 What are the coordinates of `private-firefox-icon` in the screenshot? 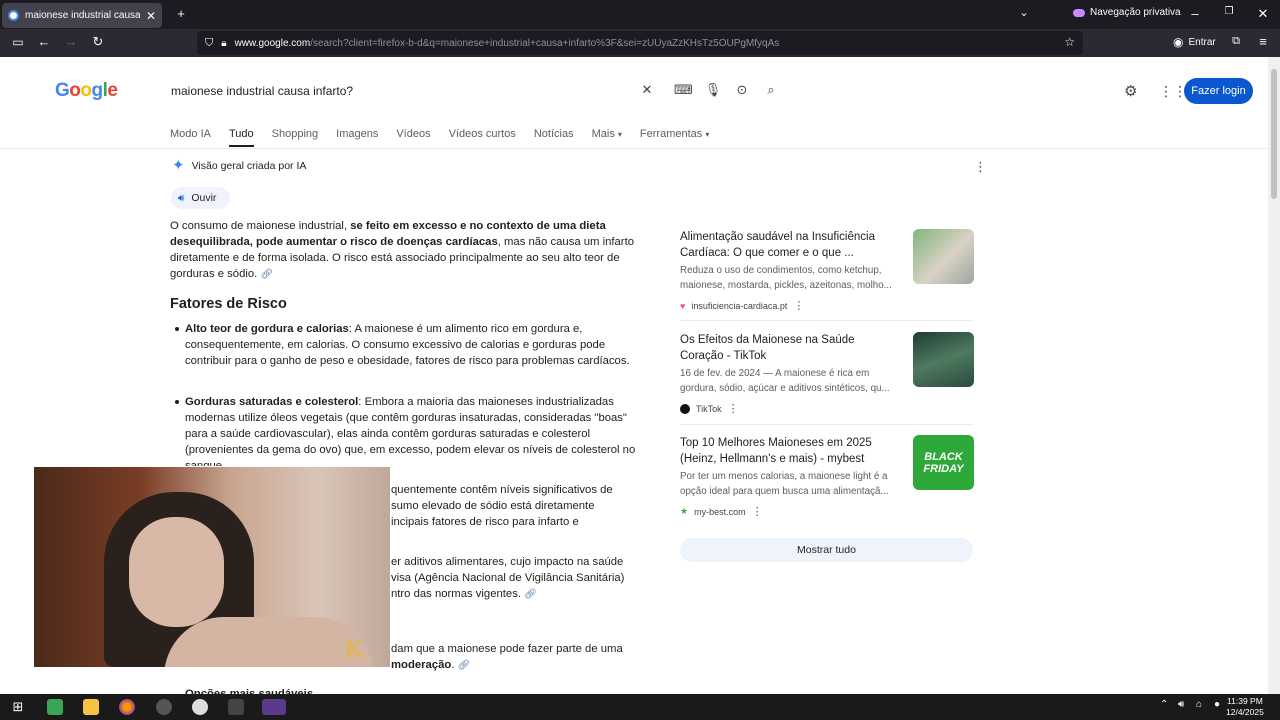 It's located at (274, 707).